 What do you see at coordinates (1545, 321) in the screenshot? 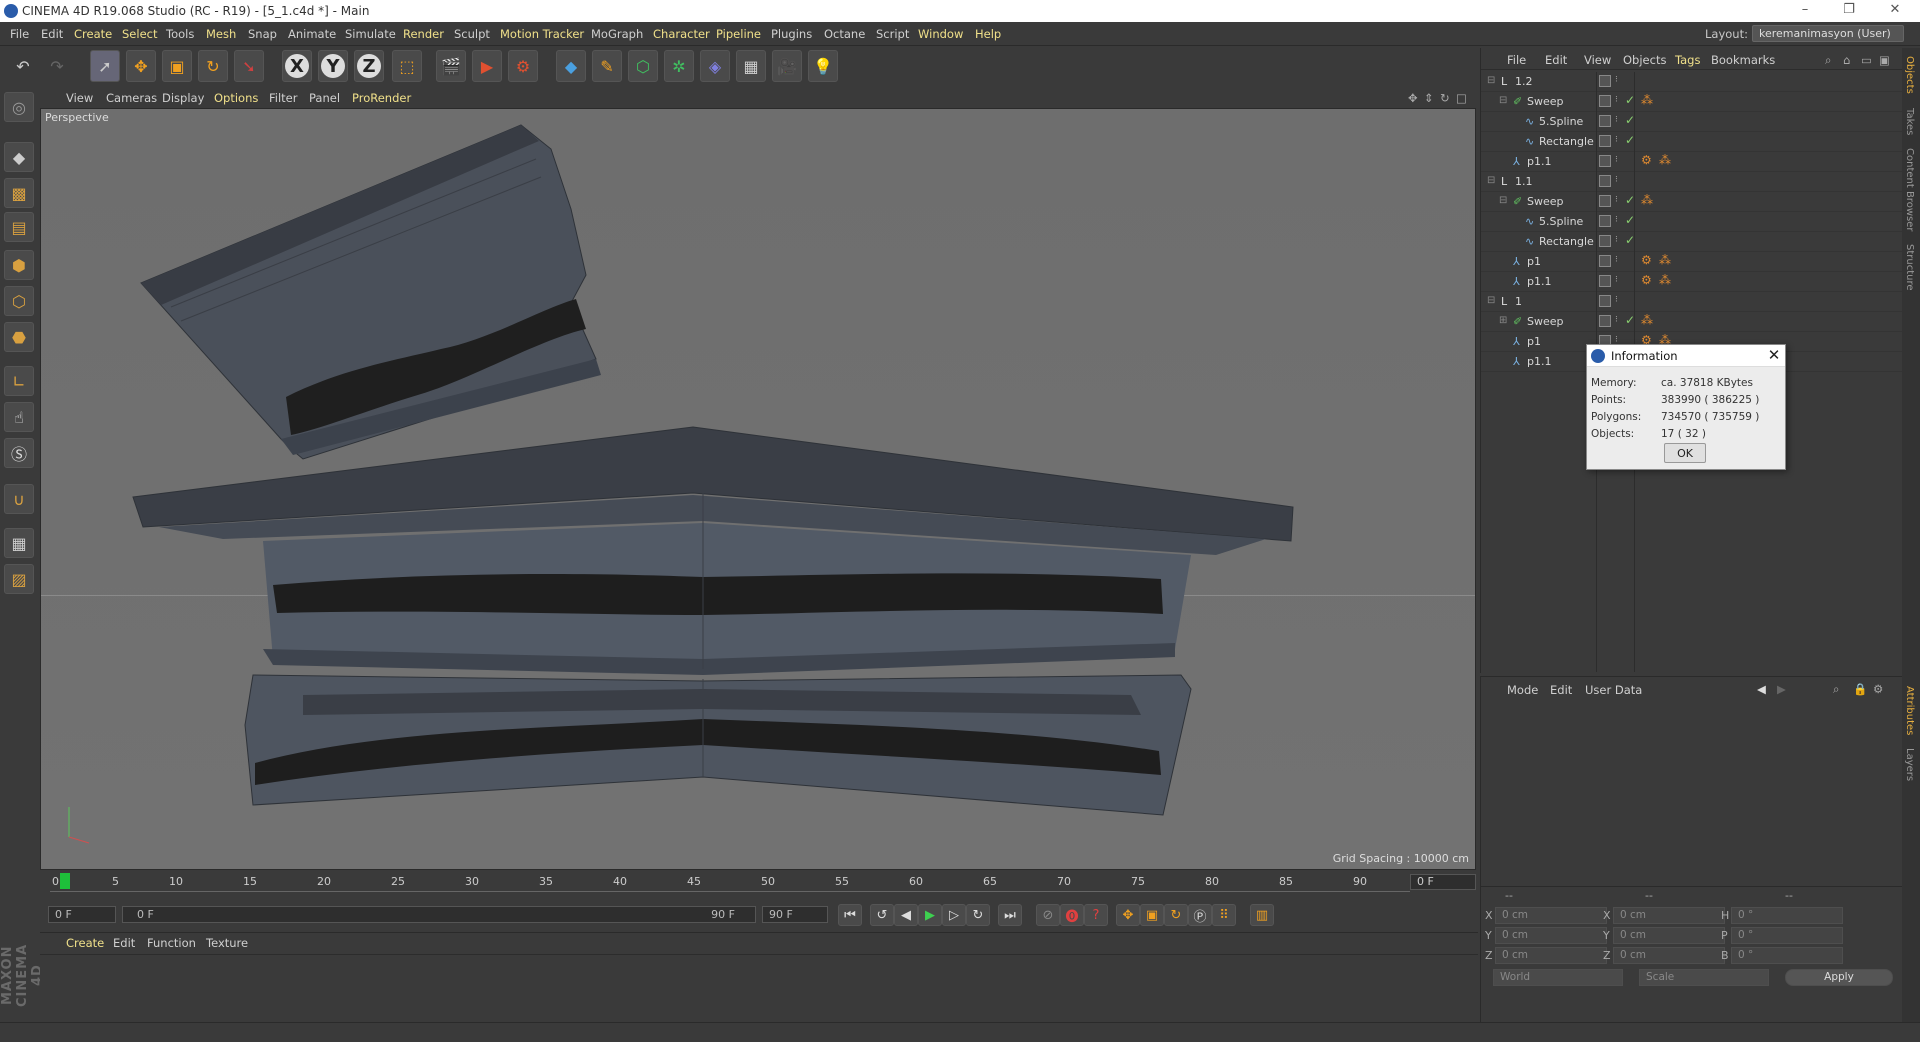
I see `object-name: Sweep` at bounding box center [1545, 321].